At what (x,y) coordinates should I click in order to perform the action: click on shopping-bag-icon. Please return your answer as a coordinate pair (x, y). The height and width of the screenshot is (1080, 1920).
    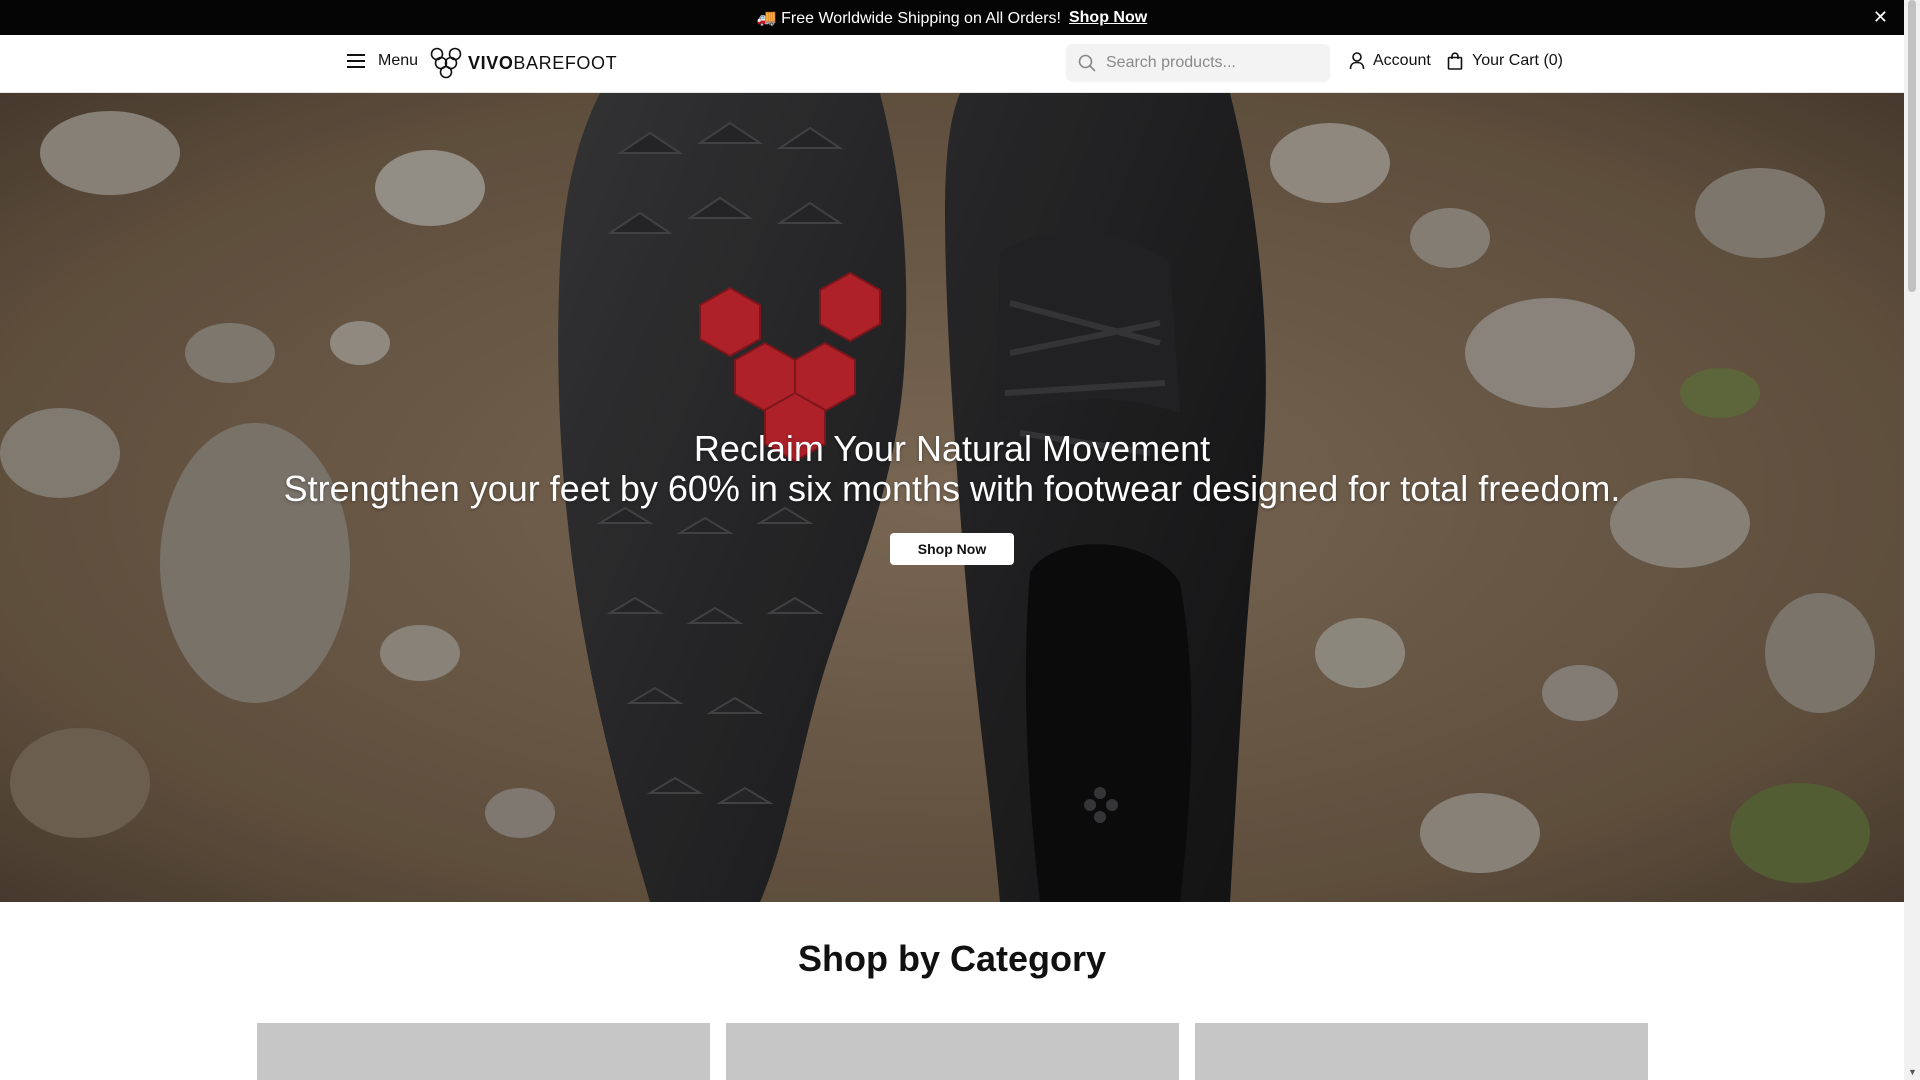
    Looking at the image, I should click on (1455, 61).